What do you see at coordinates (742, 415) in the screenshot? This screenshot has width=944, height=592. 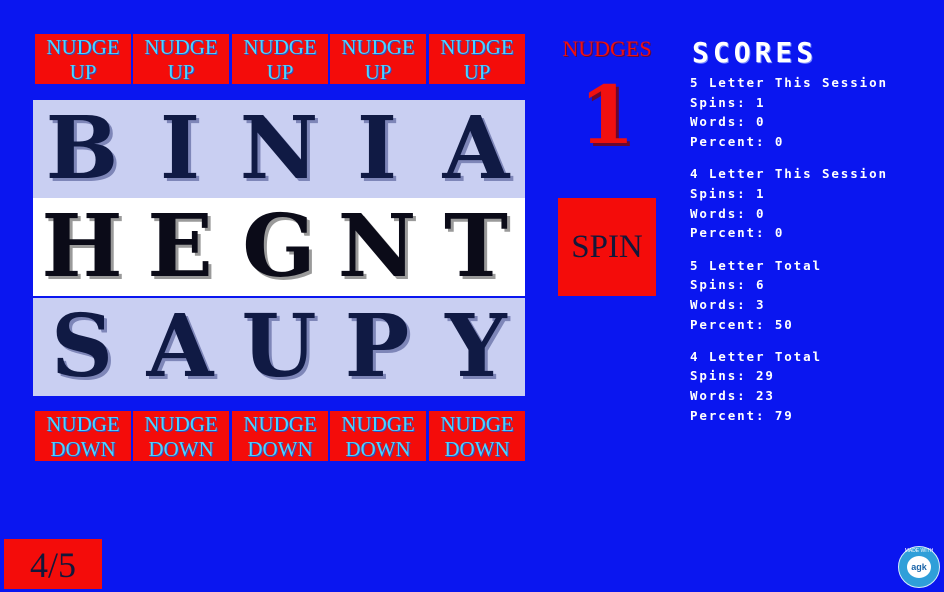 I see `score-percent: Percent: 79` at bounding box center [742, 415].